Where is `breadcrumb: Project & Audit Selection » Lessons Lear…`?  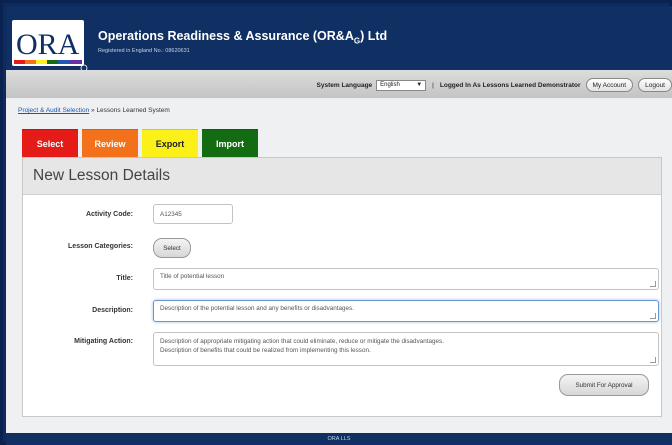
breadcrumb: Project & Audit Selection » Lessons Lear… is located at coordinates (94, 110).